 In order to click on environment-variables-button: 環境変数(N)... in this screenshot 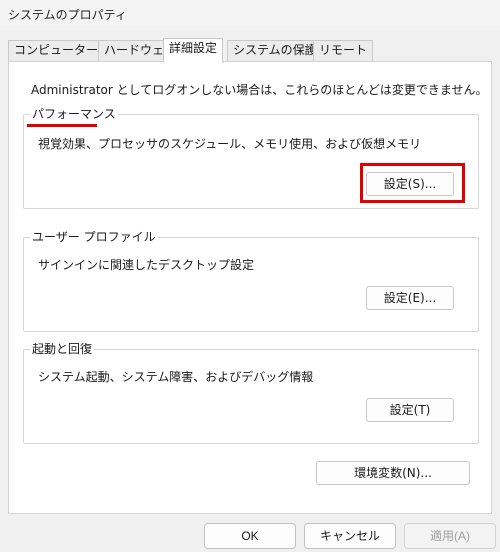, I will do `click(393, 473)`.